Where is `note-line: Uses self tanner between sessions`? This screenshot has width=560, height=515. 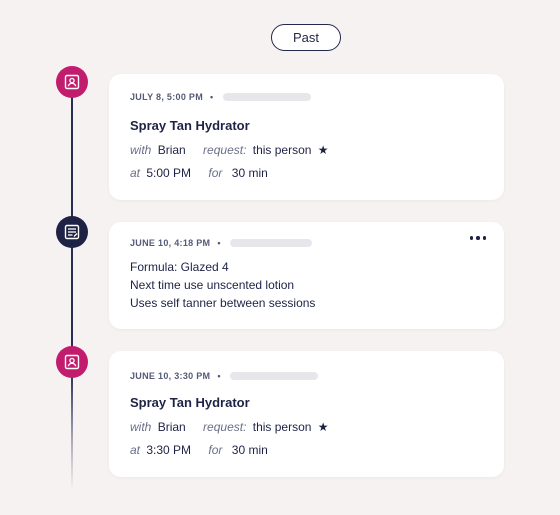
note-line: Uses self tanner between sessions is located at coordinates (223, 303).